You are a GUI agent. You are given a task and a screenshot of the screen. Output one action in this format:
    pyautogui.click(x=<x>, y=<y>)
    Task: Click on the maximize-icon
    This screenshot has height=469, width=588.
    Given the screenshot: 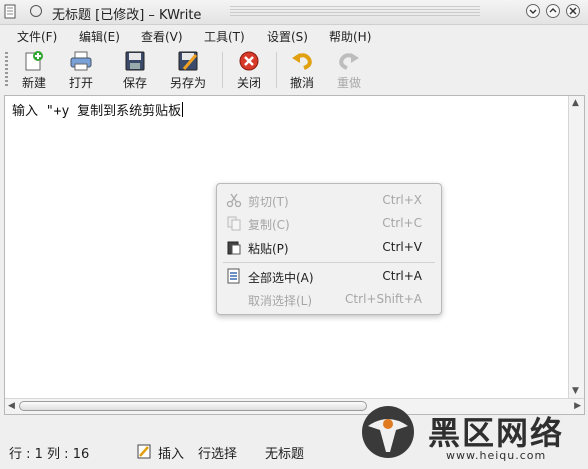 What is the action you would take?
    pyautogui.click(x=553, y=10)
    